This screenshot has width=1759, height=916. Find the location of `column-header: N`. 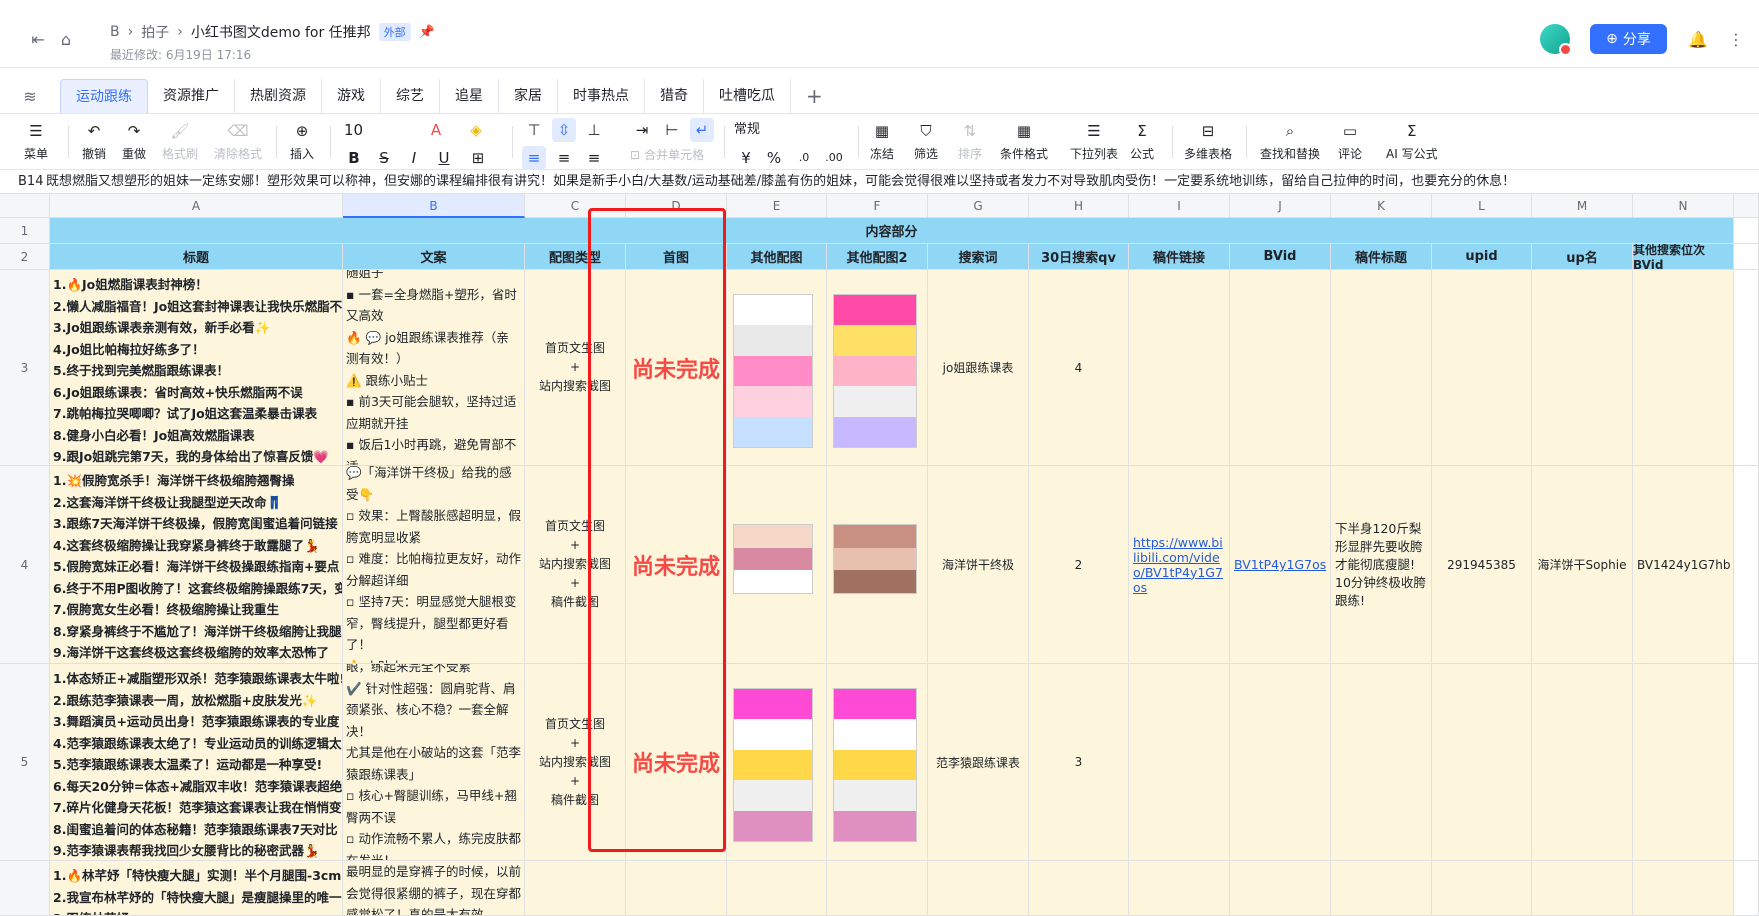

column-header: N is located at coordinates (1683, 206).